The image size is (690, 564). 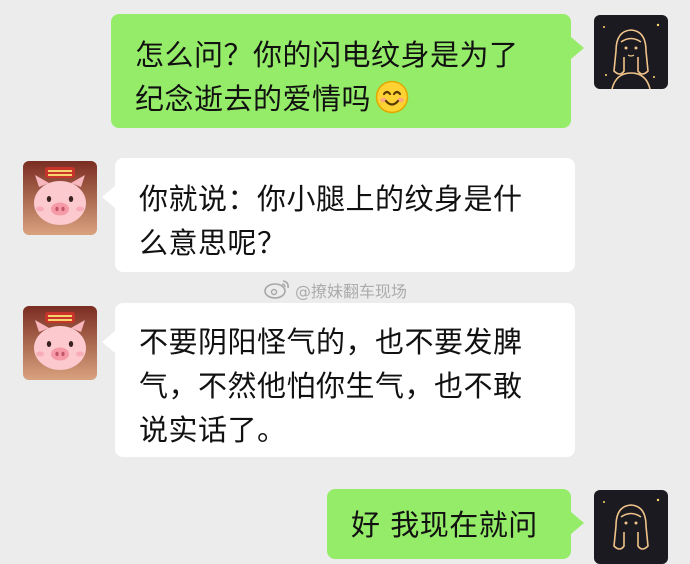 I want to click on sent-message-bubble: 好 我现在就问, so click(x=449, y=524).